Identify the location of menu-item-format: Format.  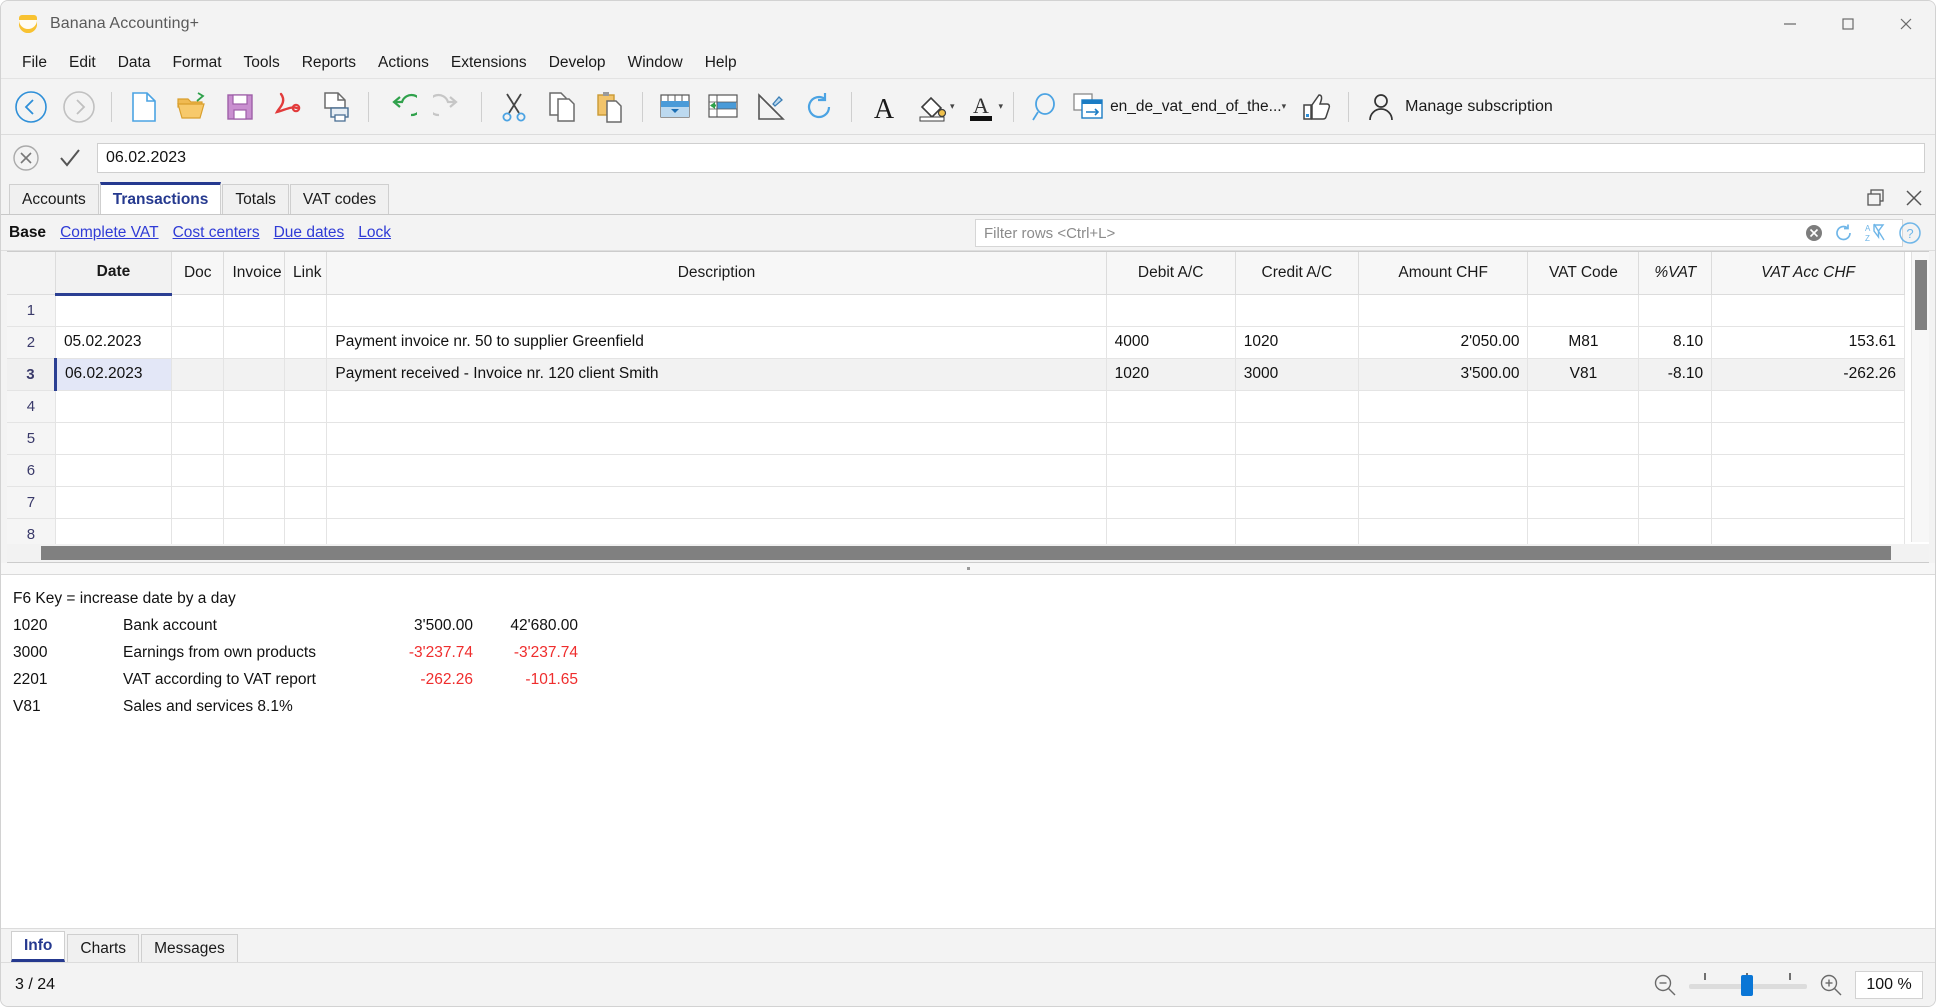
(196, 63).